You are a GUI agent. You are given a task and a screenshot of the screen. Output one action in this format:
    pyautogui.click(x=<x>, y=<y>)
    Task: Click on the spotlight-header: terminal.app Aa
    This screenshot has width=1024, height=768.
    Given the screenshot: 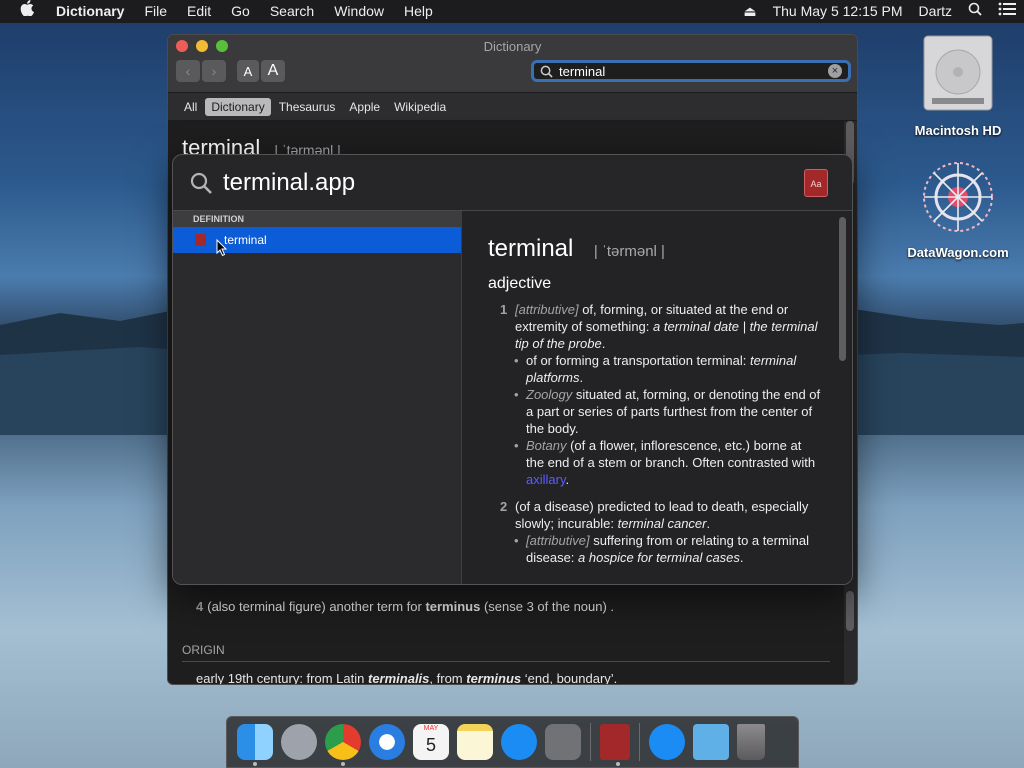 What is the action you would take?
    pyautogui.click(x=512, y=183)
    